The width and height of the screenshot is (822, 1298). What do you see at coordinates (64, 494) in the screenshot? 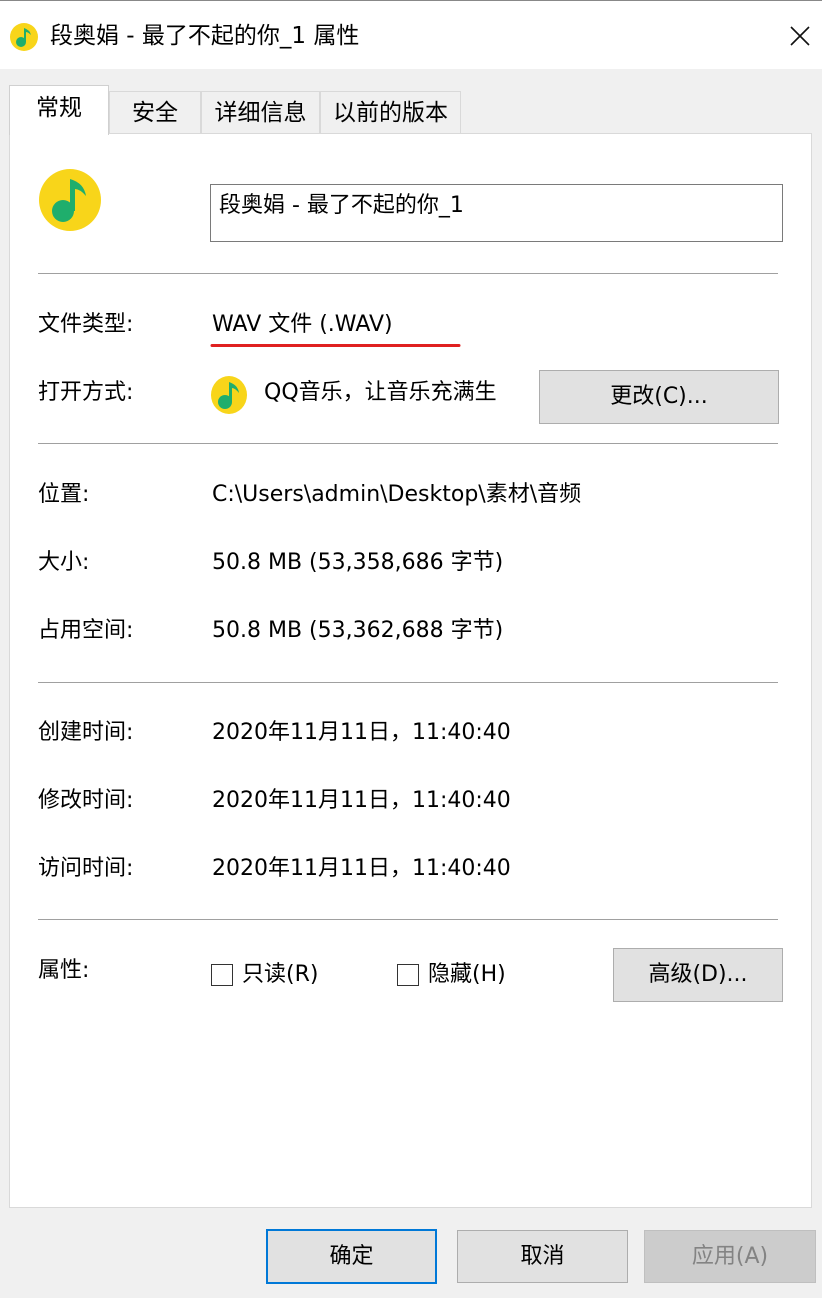
I see `location-label: 位置:` at bounding box center [64, 494].